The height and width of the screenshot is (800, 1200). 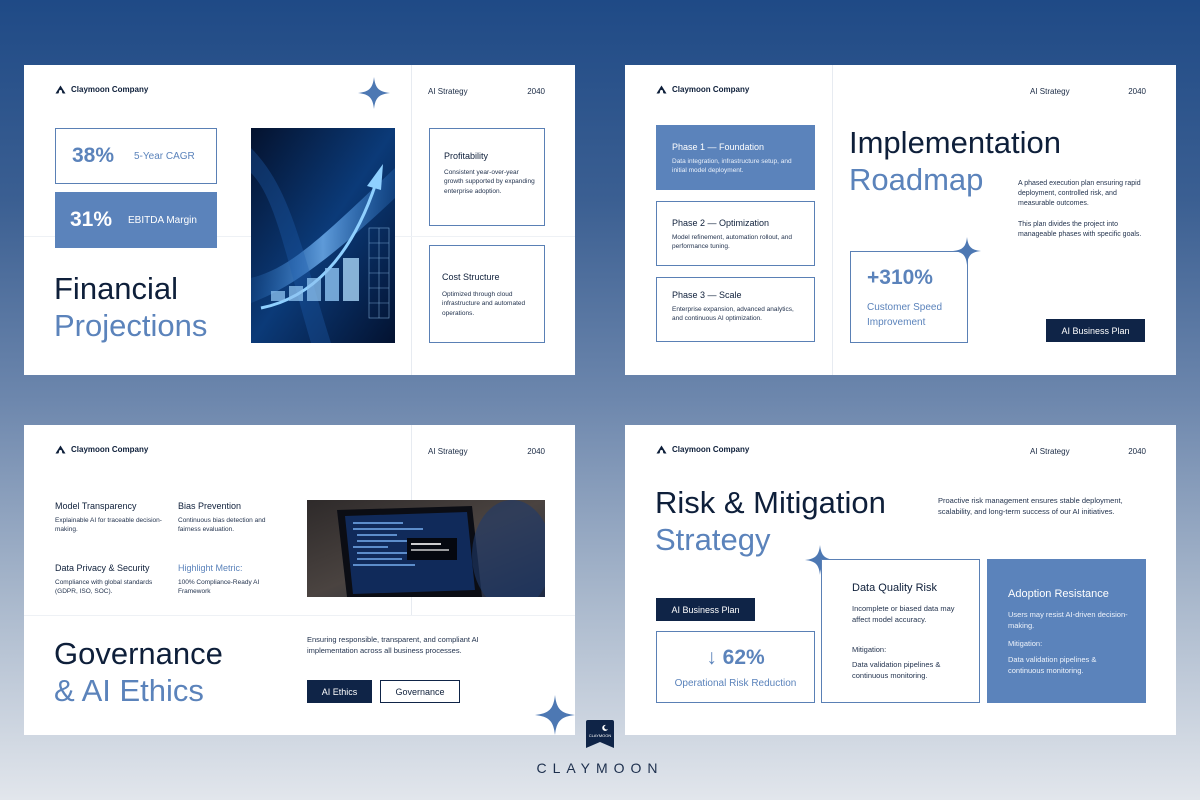 I want to click on slide-title: Financial Projections, so click(x=130, y=307).